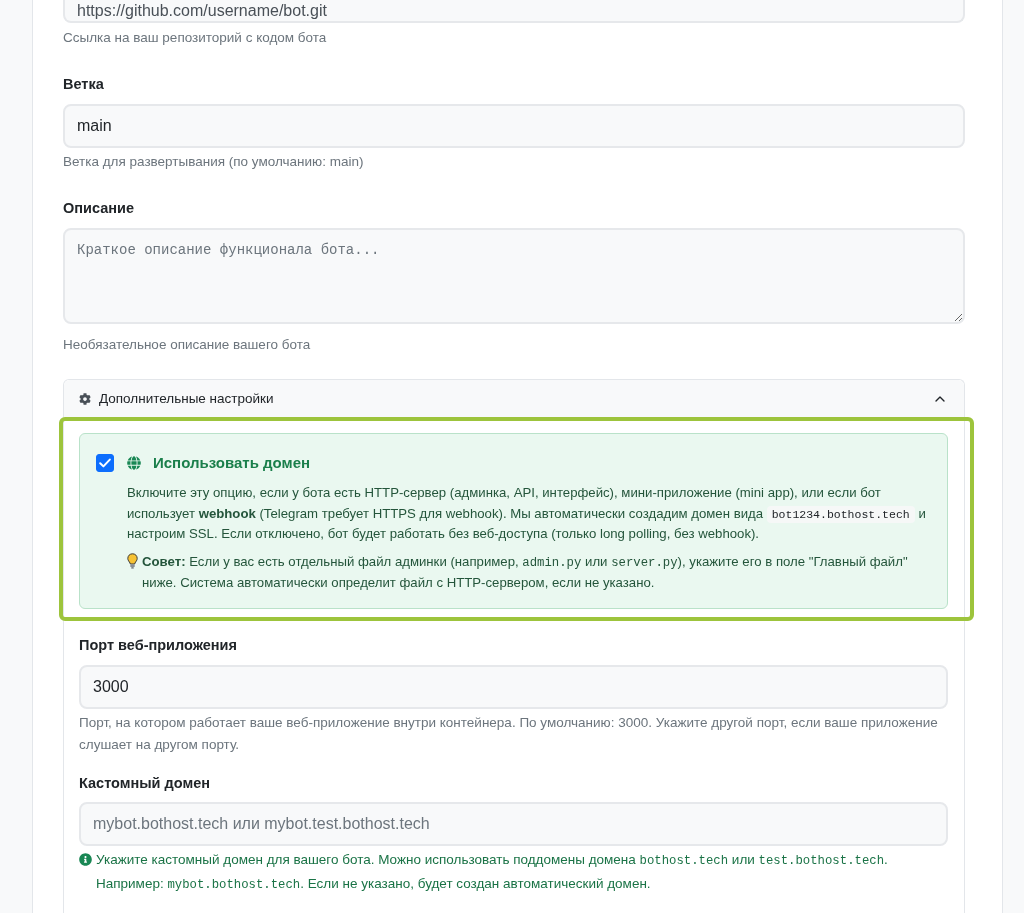 This screenshot has height=913, width=1024. I want to click on option-description: Включите эту опцию, если у бота есть HTTP-сервер (админка, API, интерфейс), мини-приложение (mini app), или если бот использует webhook (Telegram требует HTTPS для webhook). Мы автоматически создадим домен вида bot1234.bothost.tech и настроим SSL. Если отключено, бот будет работать без веб-доступа (только long polling, без webhook)., so click(527, 513).